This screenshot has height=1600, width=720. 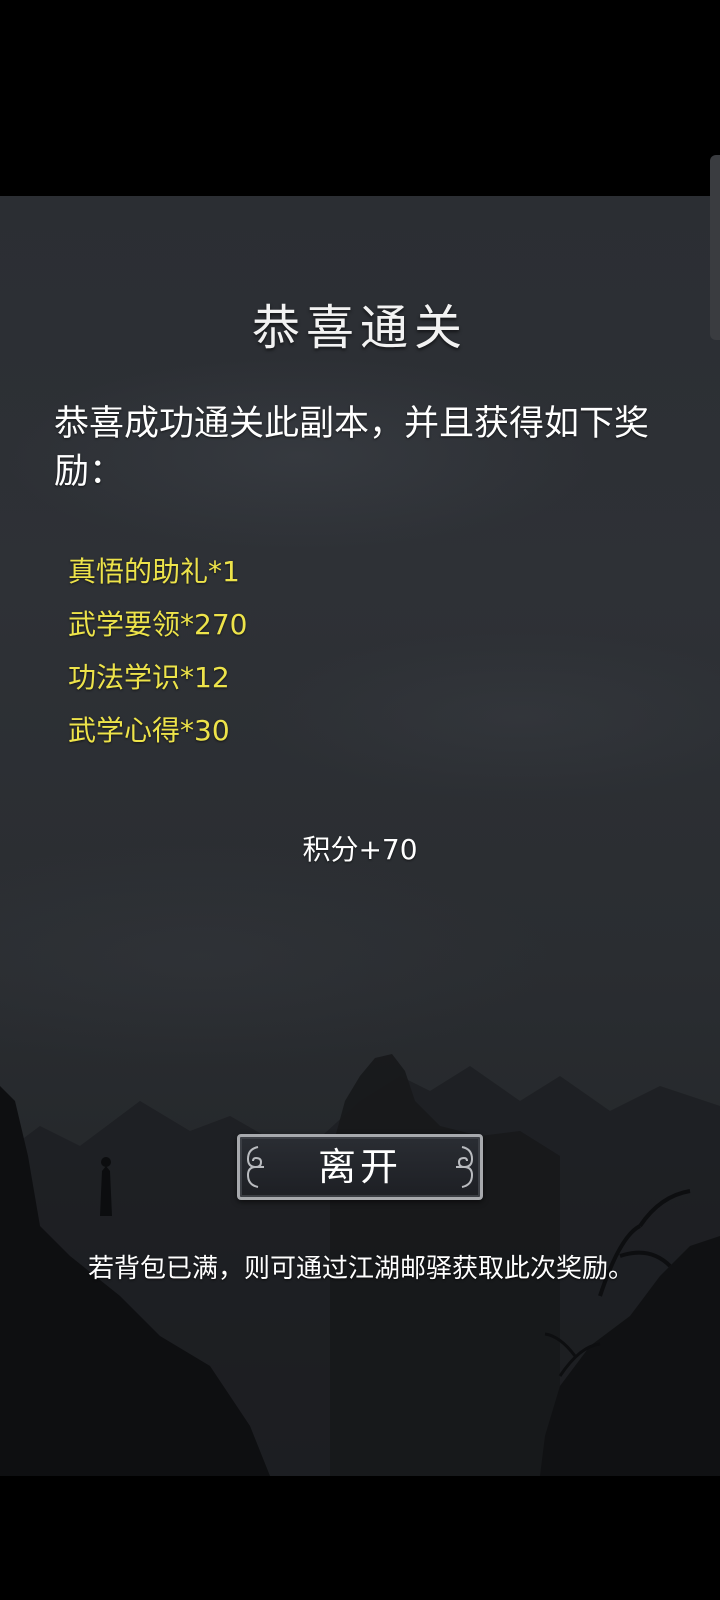 I want to click on leave-button: 离开, so click(x=360, y=1167).